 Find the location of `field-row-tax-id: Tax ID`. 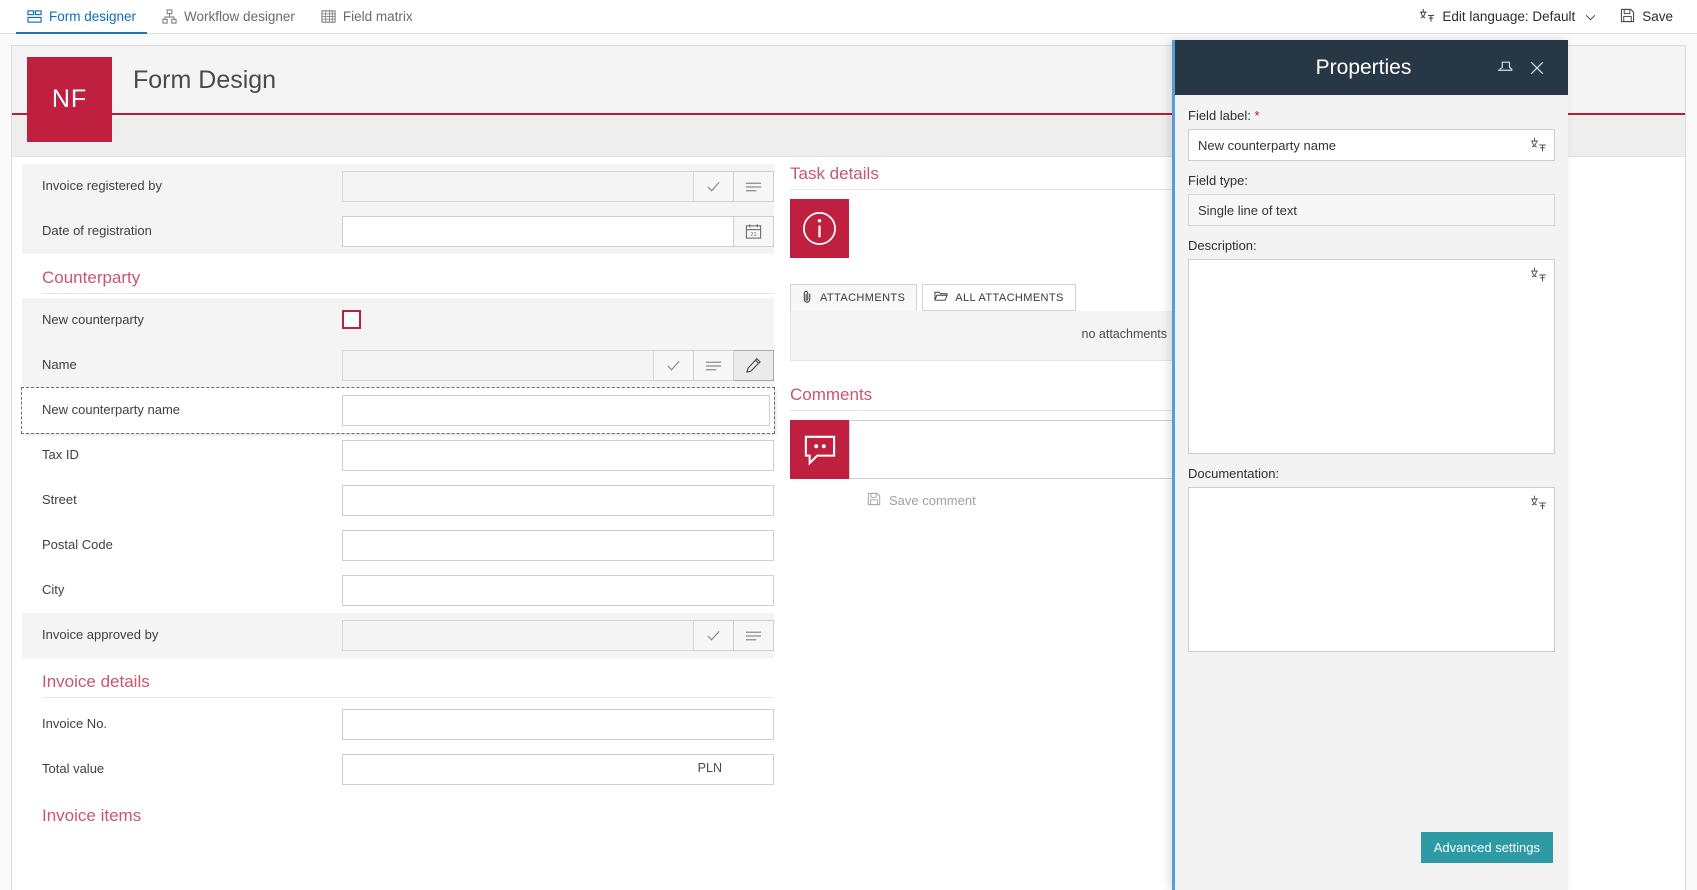

field-row-tax-id: Tax ID is located at coordinates (398, 455).